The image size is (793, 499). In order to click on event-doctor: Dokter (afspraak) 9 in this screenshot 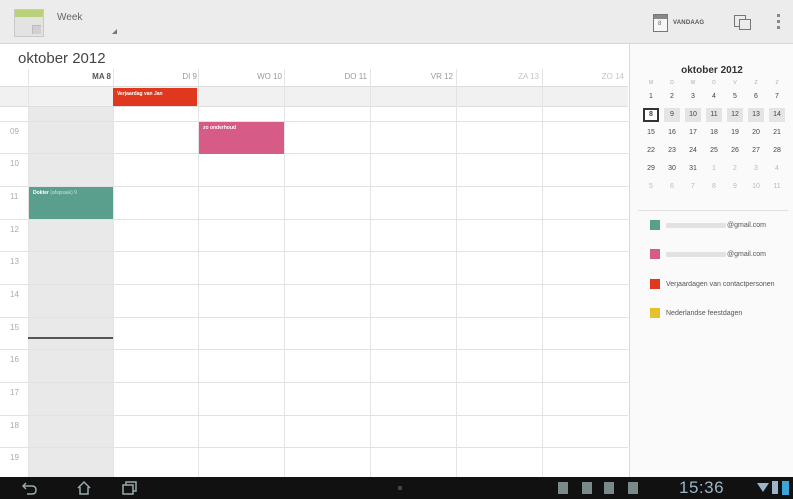, I will do `click(71, 203)`.